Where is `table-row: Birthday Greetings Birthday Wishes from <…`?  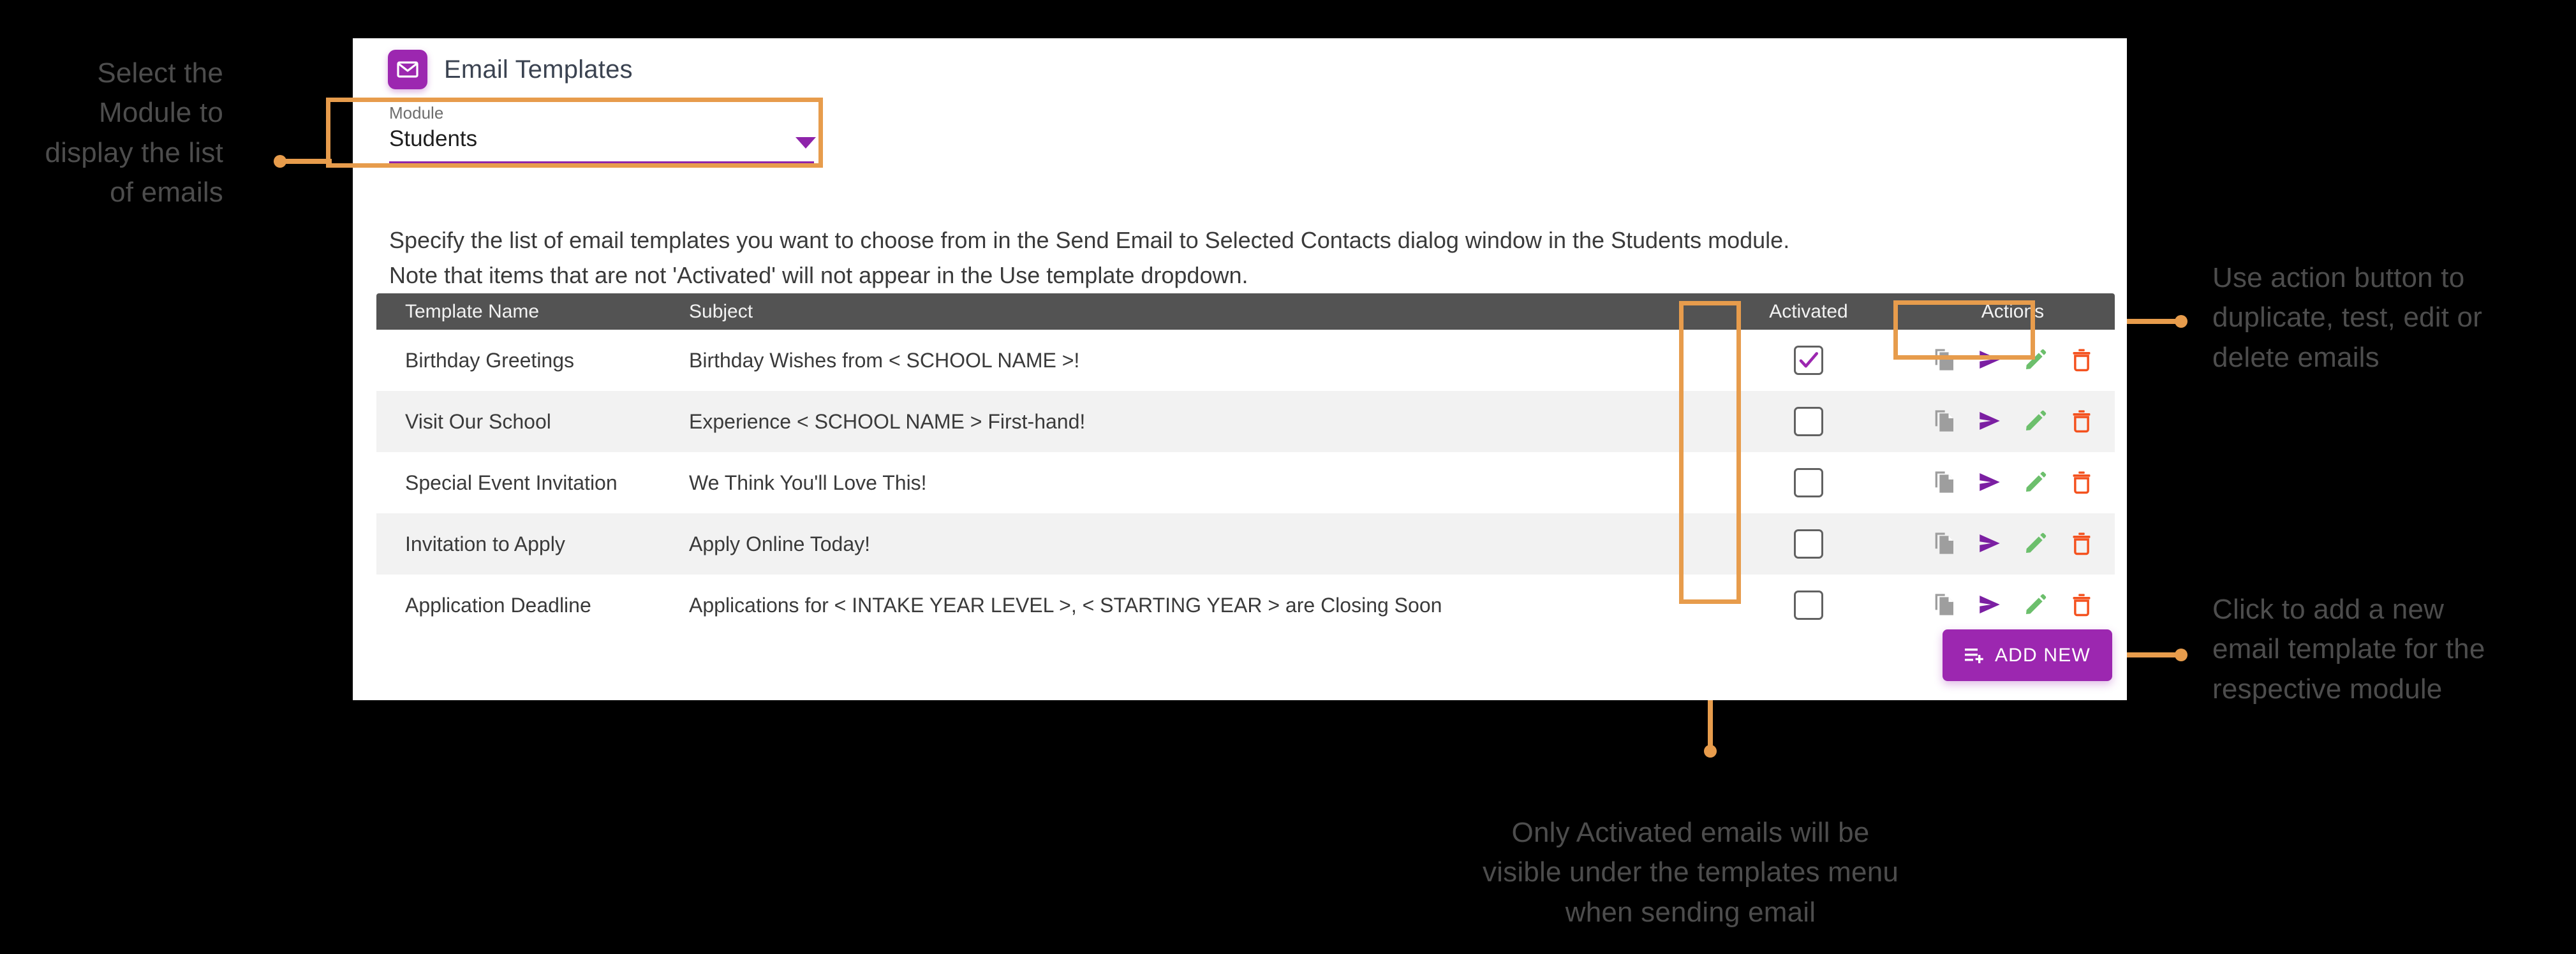 table-row: Birthday Greetings Birthday Wishes from <… is located at coordinates (1245, 360).